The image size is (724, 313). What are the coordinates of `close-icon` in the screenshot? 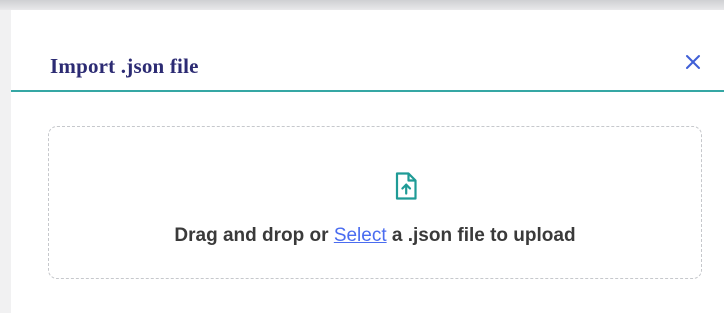 It's located at (693, 62).